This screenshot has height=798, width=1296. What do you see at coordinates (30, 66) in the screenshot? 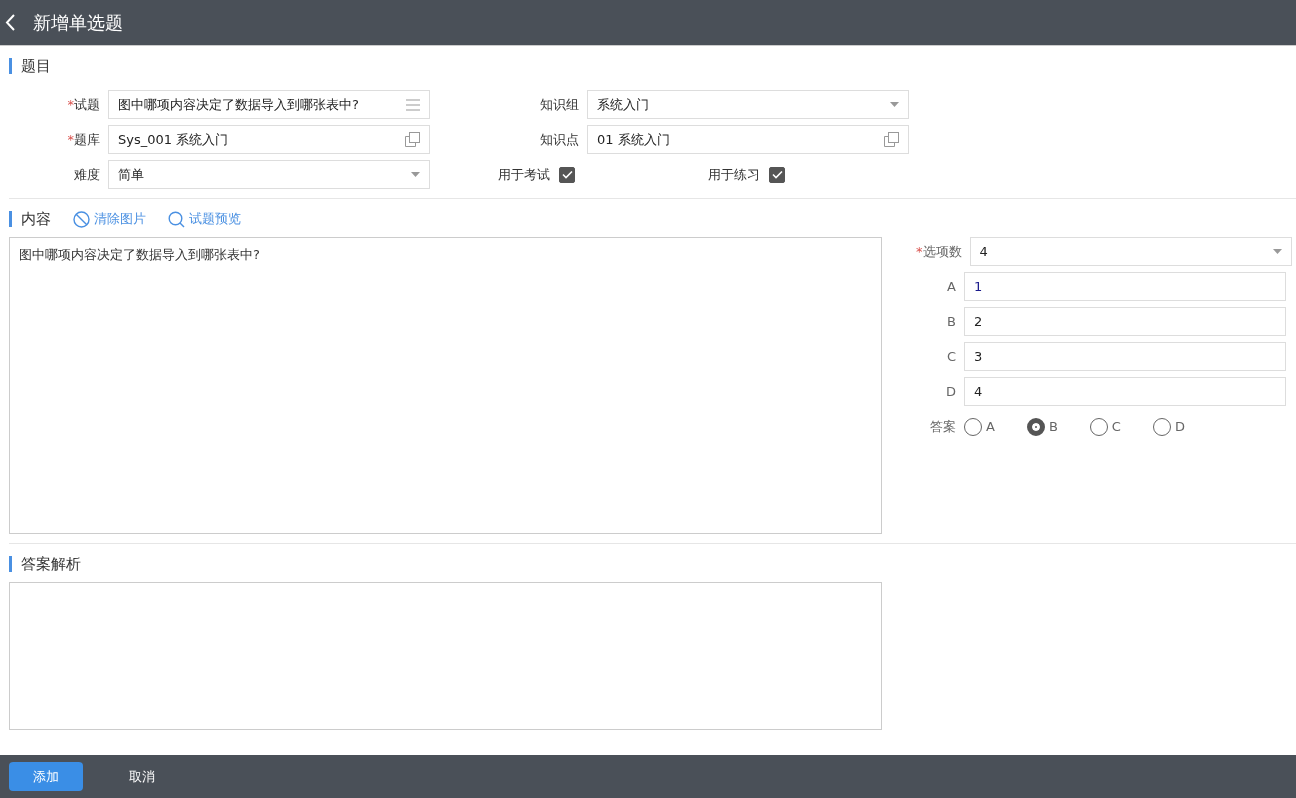
I see `section-title: 题目` at bounding box center [30, 66].